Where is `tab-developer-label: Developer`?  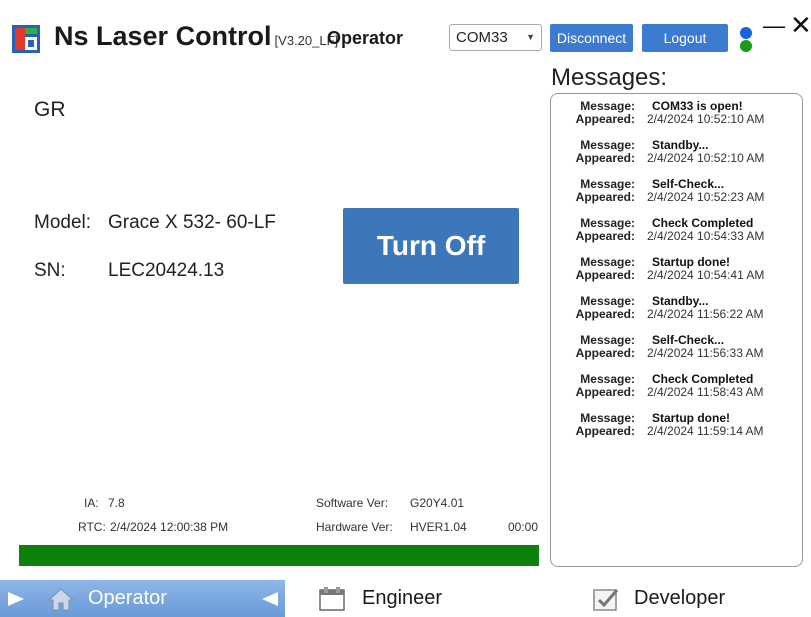
tab-developer-label: Developer is located at coordinates (680, 598).